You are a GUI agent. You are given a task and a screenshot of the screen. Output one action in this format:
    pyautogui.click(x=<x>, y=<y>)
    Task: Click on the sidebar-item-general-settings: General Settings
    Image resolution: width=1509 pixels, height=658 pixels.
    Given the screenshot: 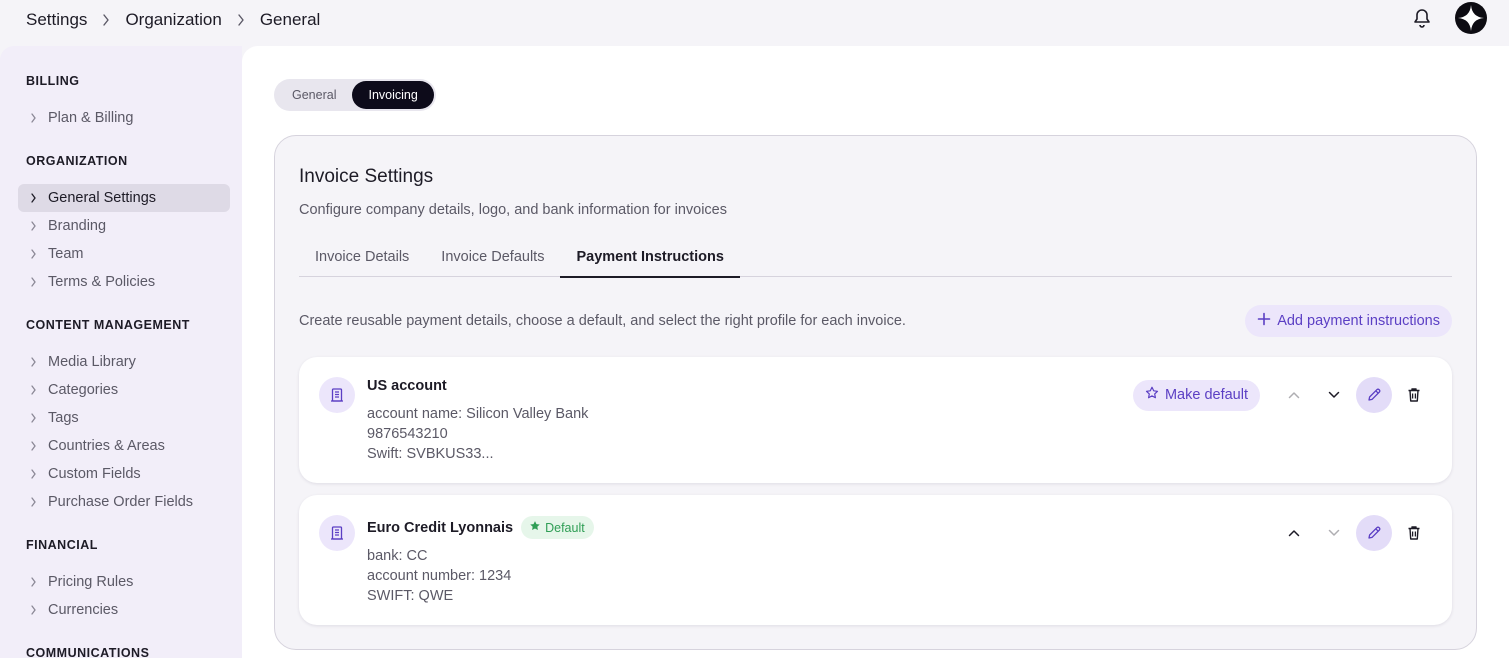 What is the action you would take?
    pyautogui.click(x=124, y=198)
    